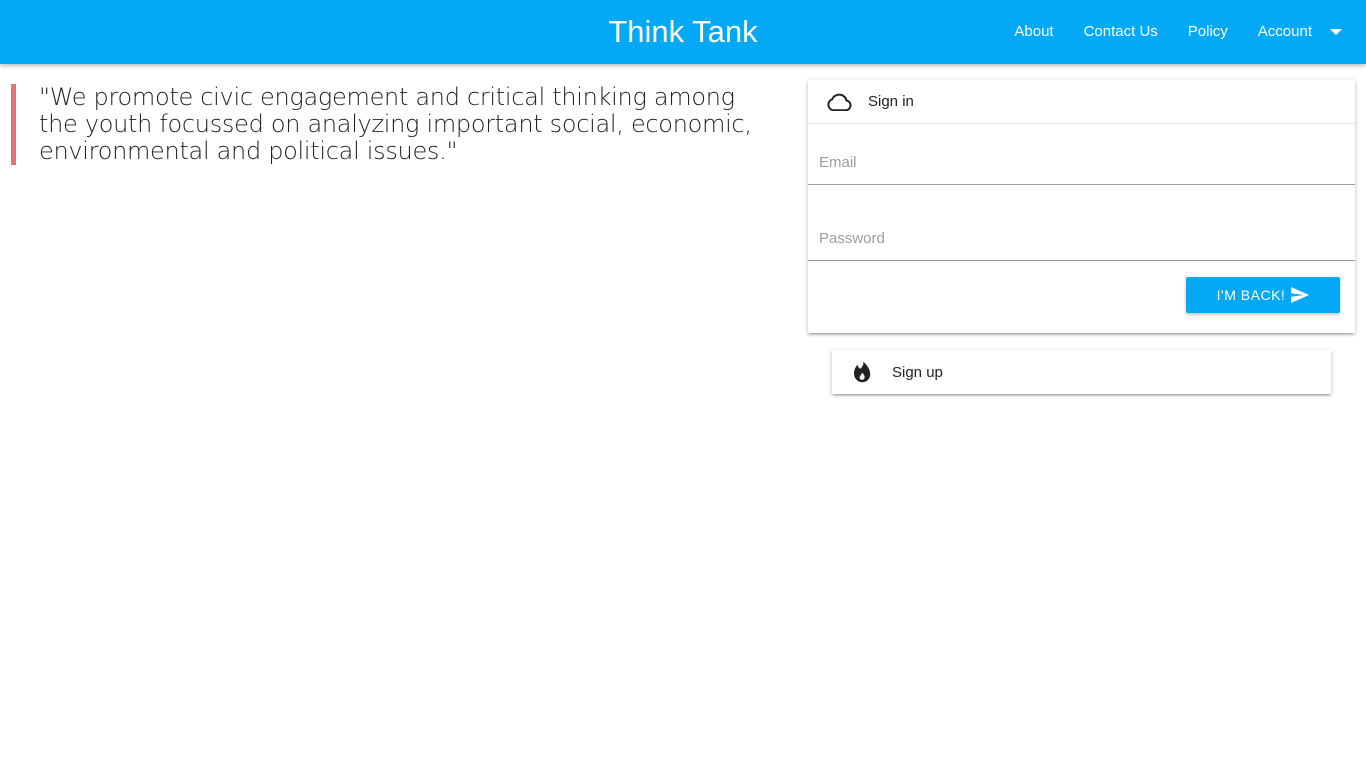  What do you see at coordinates (1121, 32) in the screenshot?
I see `nav-link-contact-us: Contact Us` at bounding box center [1121, 32].